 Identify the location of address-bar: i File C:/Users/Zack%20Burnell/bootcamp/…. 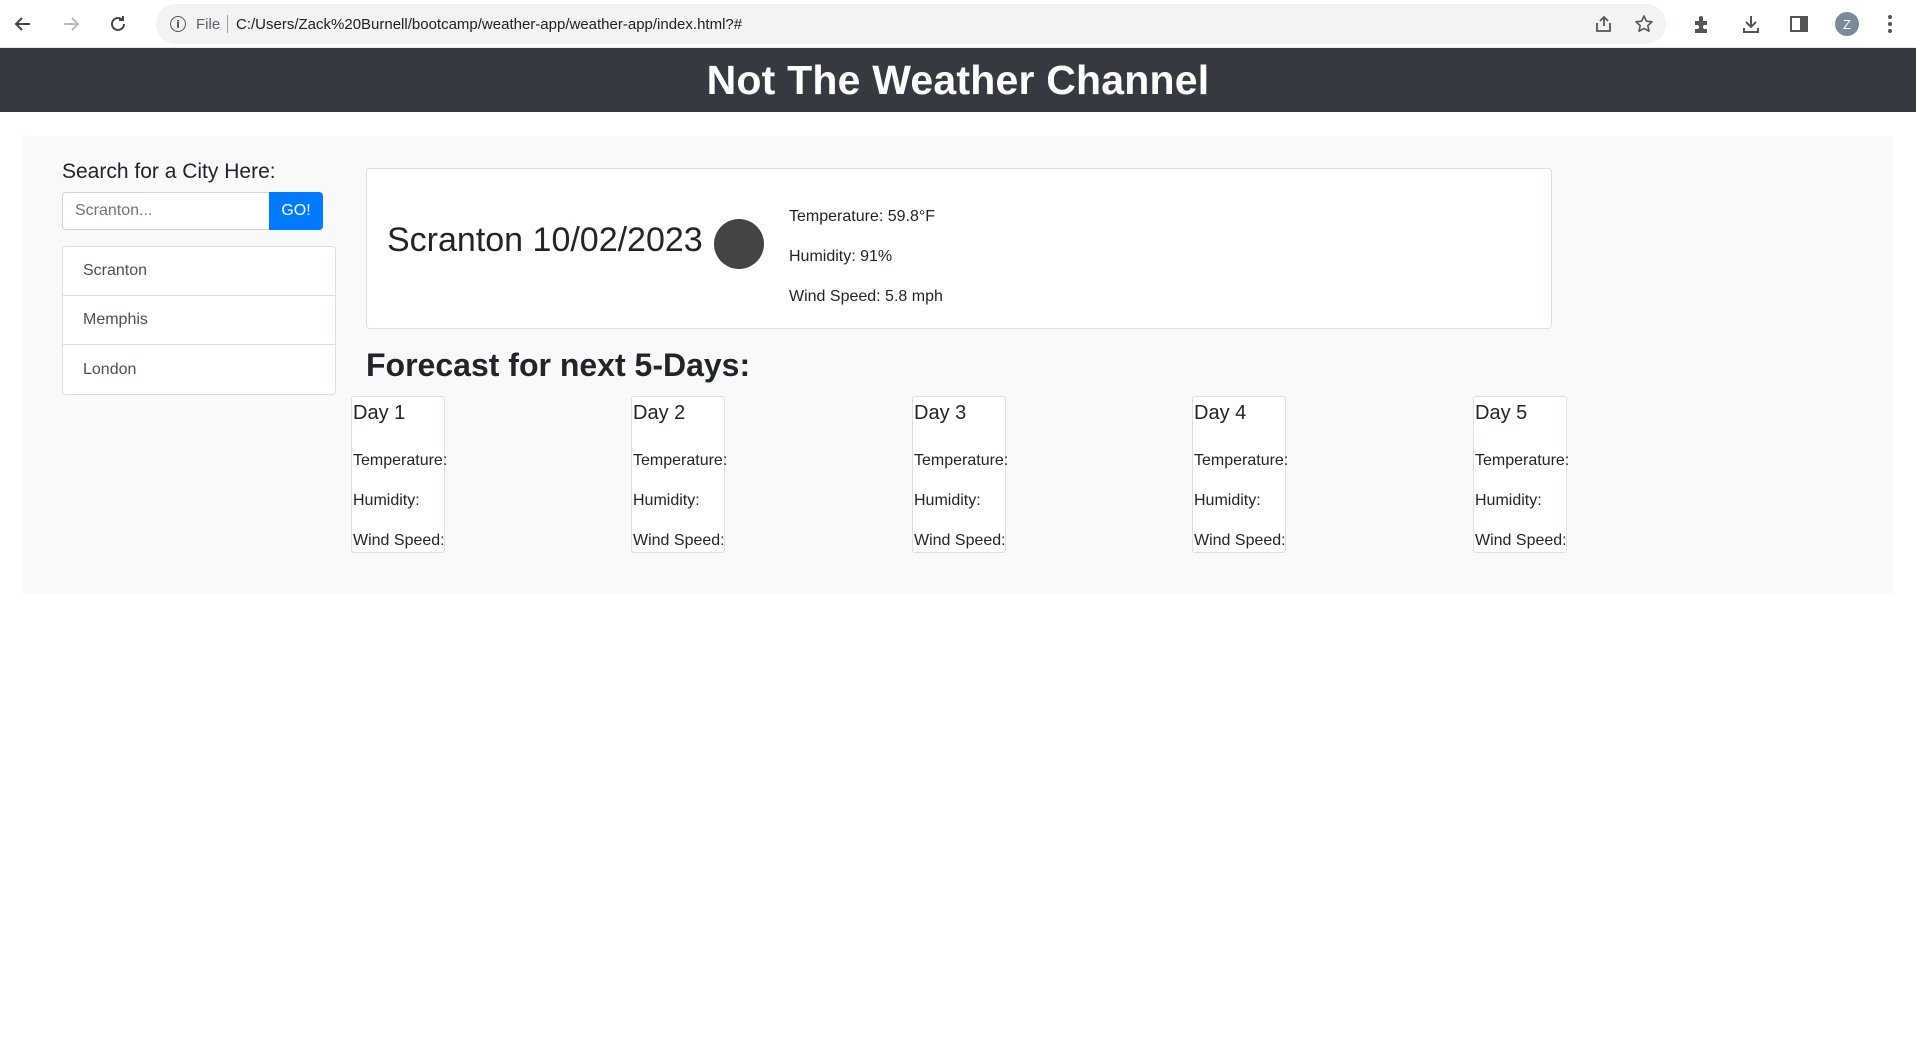
(911, 24).